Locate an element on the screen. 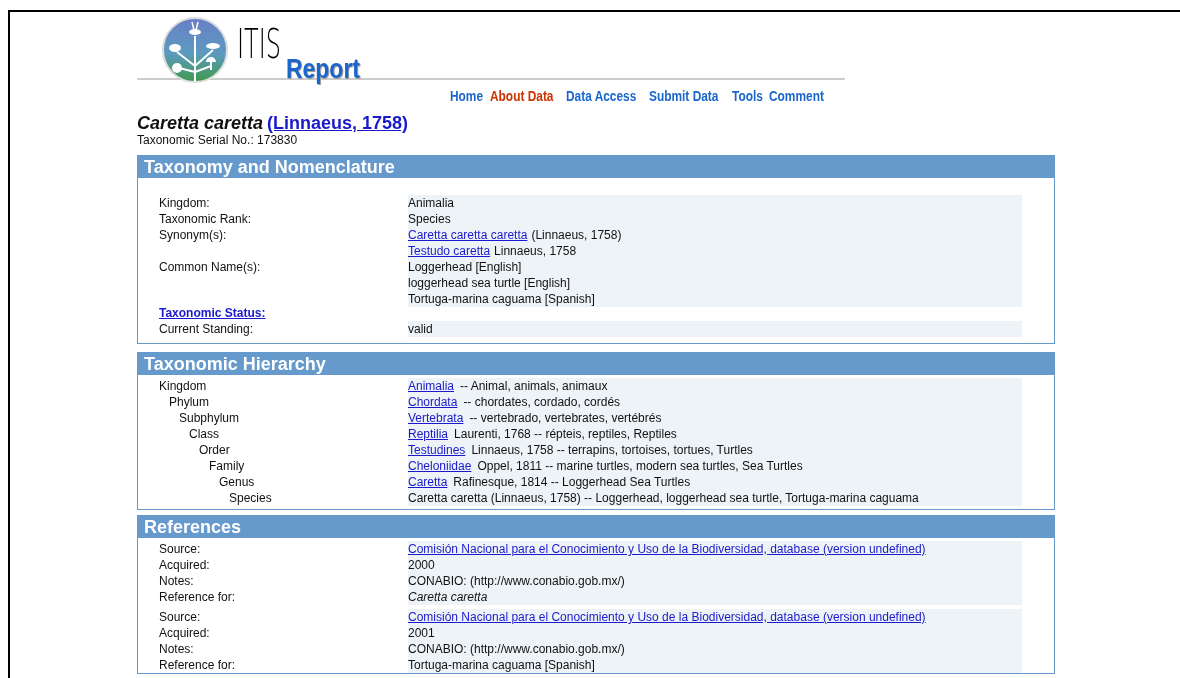 The height and width of the screenshot is (678, 1180). nav-link: Data Access is located at coordinates (600, 96).